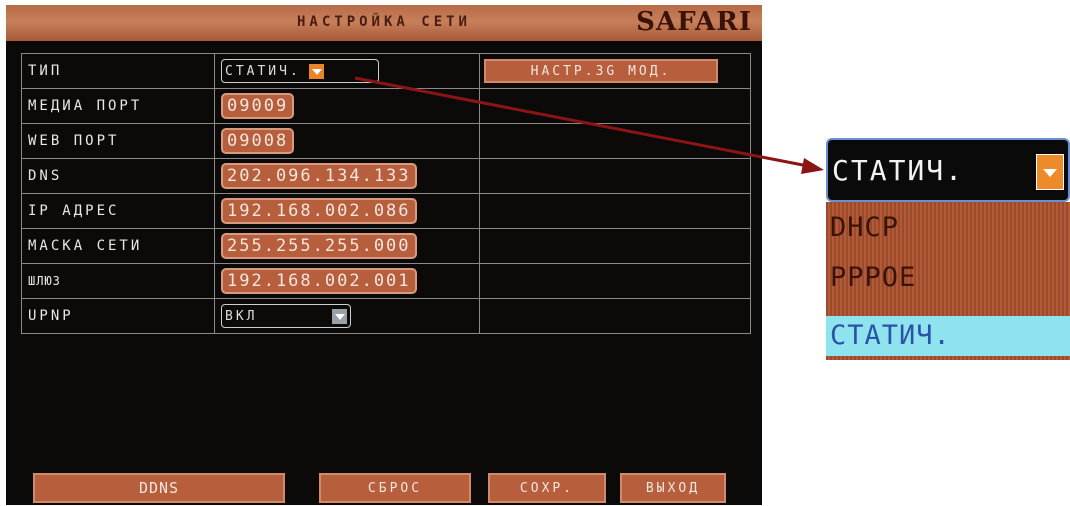 This screenshot has width=1070, height=506. Describe the element at coordinates (873, 277) in the screenshot. I see `option-pppoe: PPPOE` at that location.